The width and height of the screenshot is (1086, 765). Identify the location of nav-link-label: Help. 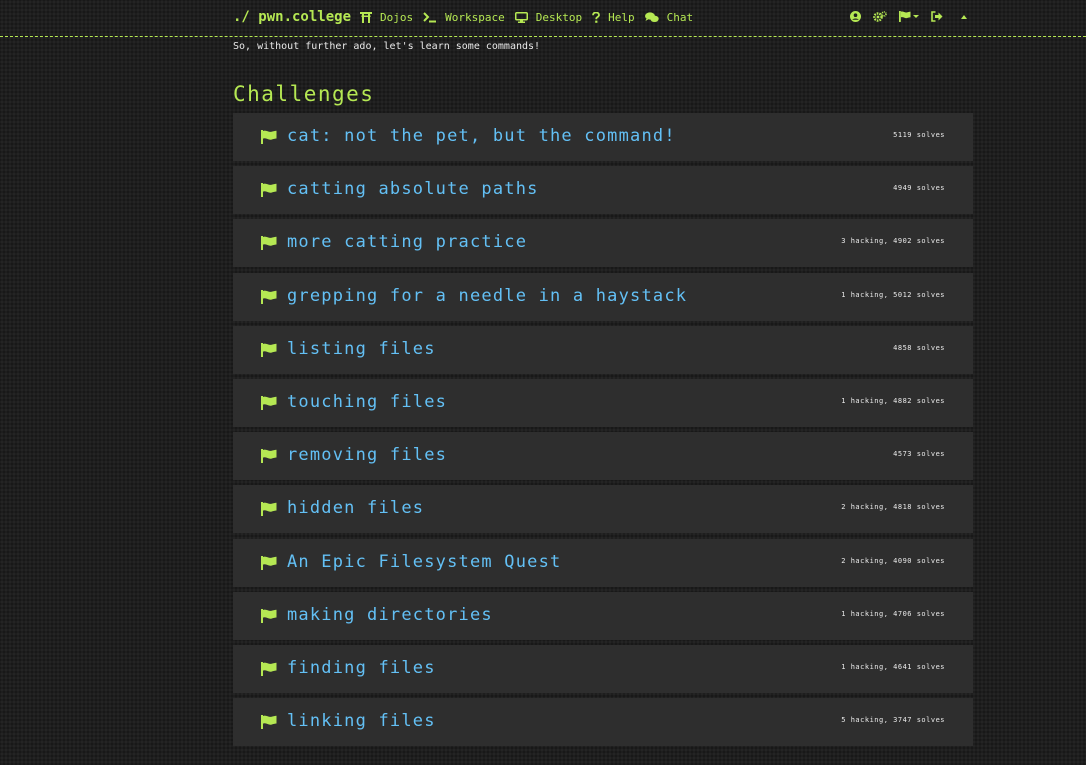
(621, 17).